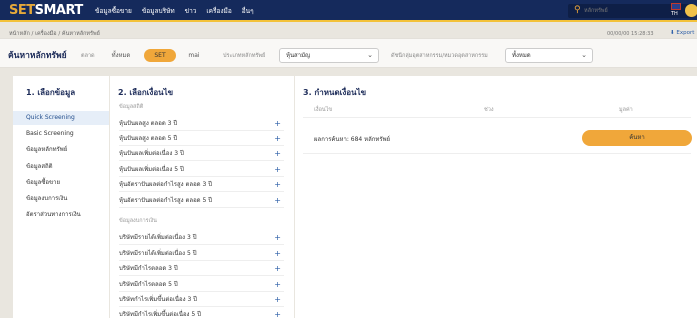 This screenshot has height=318, width=697. I want to click on market-all-pill: ทั้งหมด, so click(121, 55).